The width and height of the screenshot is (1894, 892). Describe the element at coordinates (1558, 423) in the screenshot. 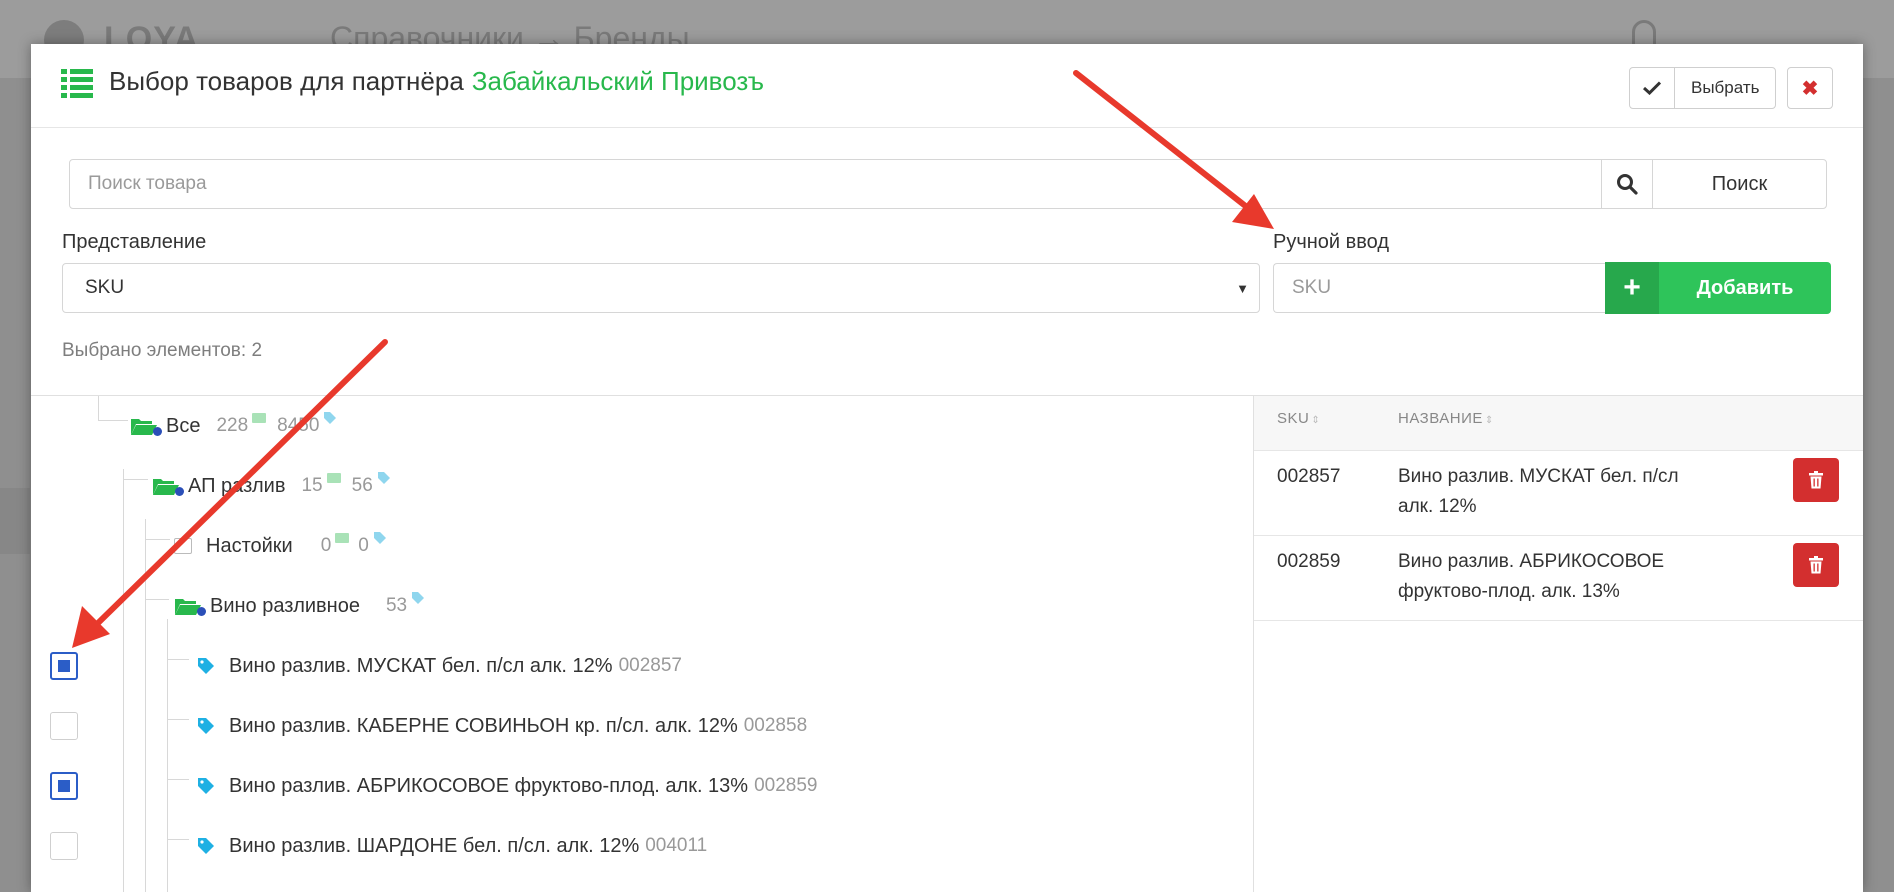

I see `table-header` at that location.